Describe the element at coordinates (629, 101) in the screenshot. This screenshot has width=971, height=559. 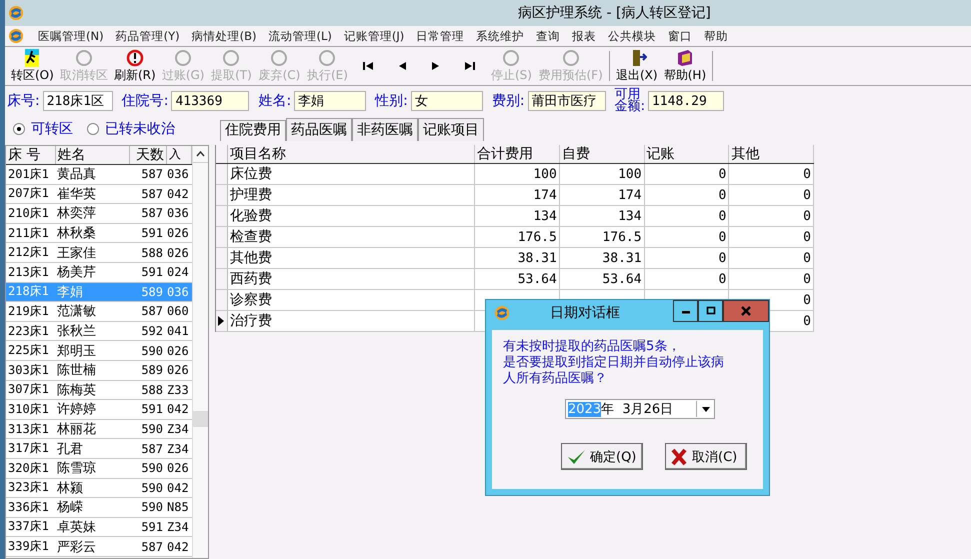
I see `field-label: 可用 金额:` at that location.